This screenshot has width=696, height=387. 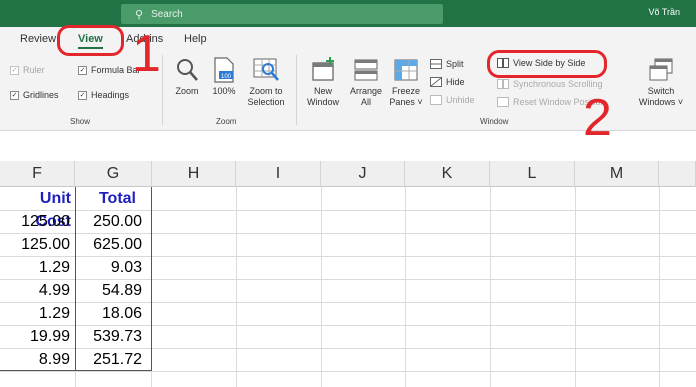 What do you see at coordinates (167, 14) in the screenshot?
I see `search-placeholder: Search` at bounding box center [167, 14].